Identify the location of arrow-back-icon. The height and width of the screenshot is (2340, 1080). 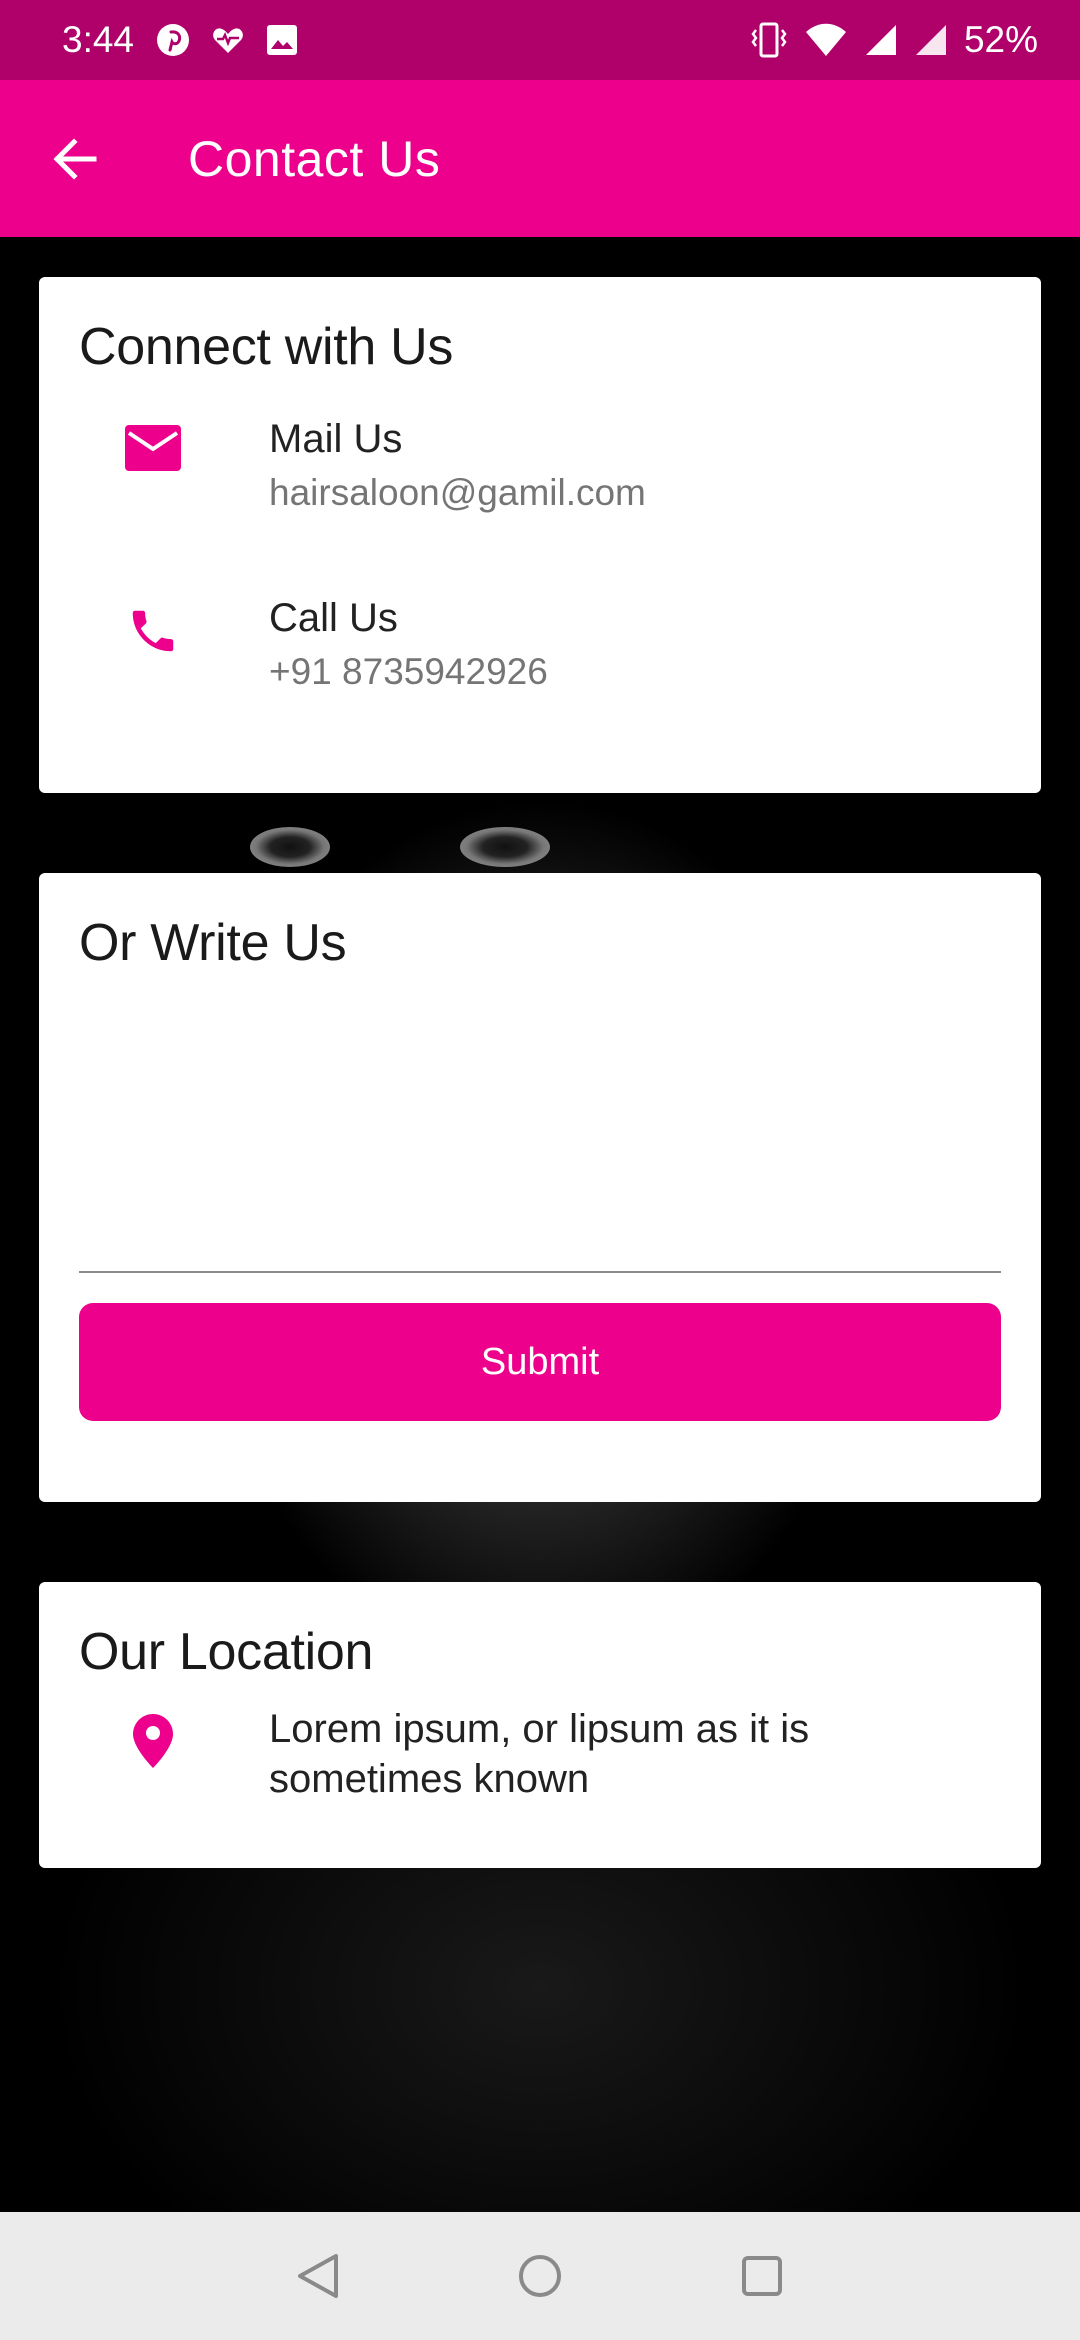
(75, 158).